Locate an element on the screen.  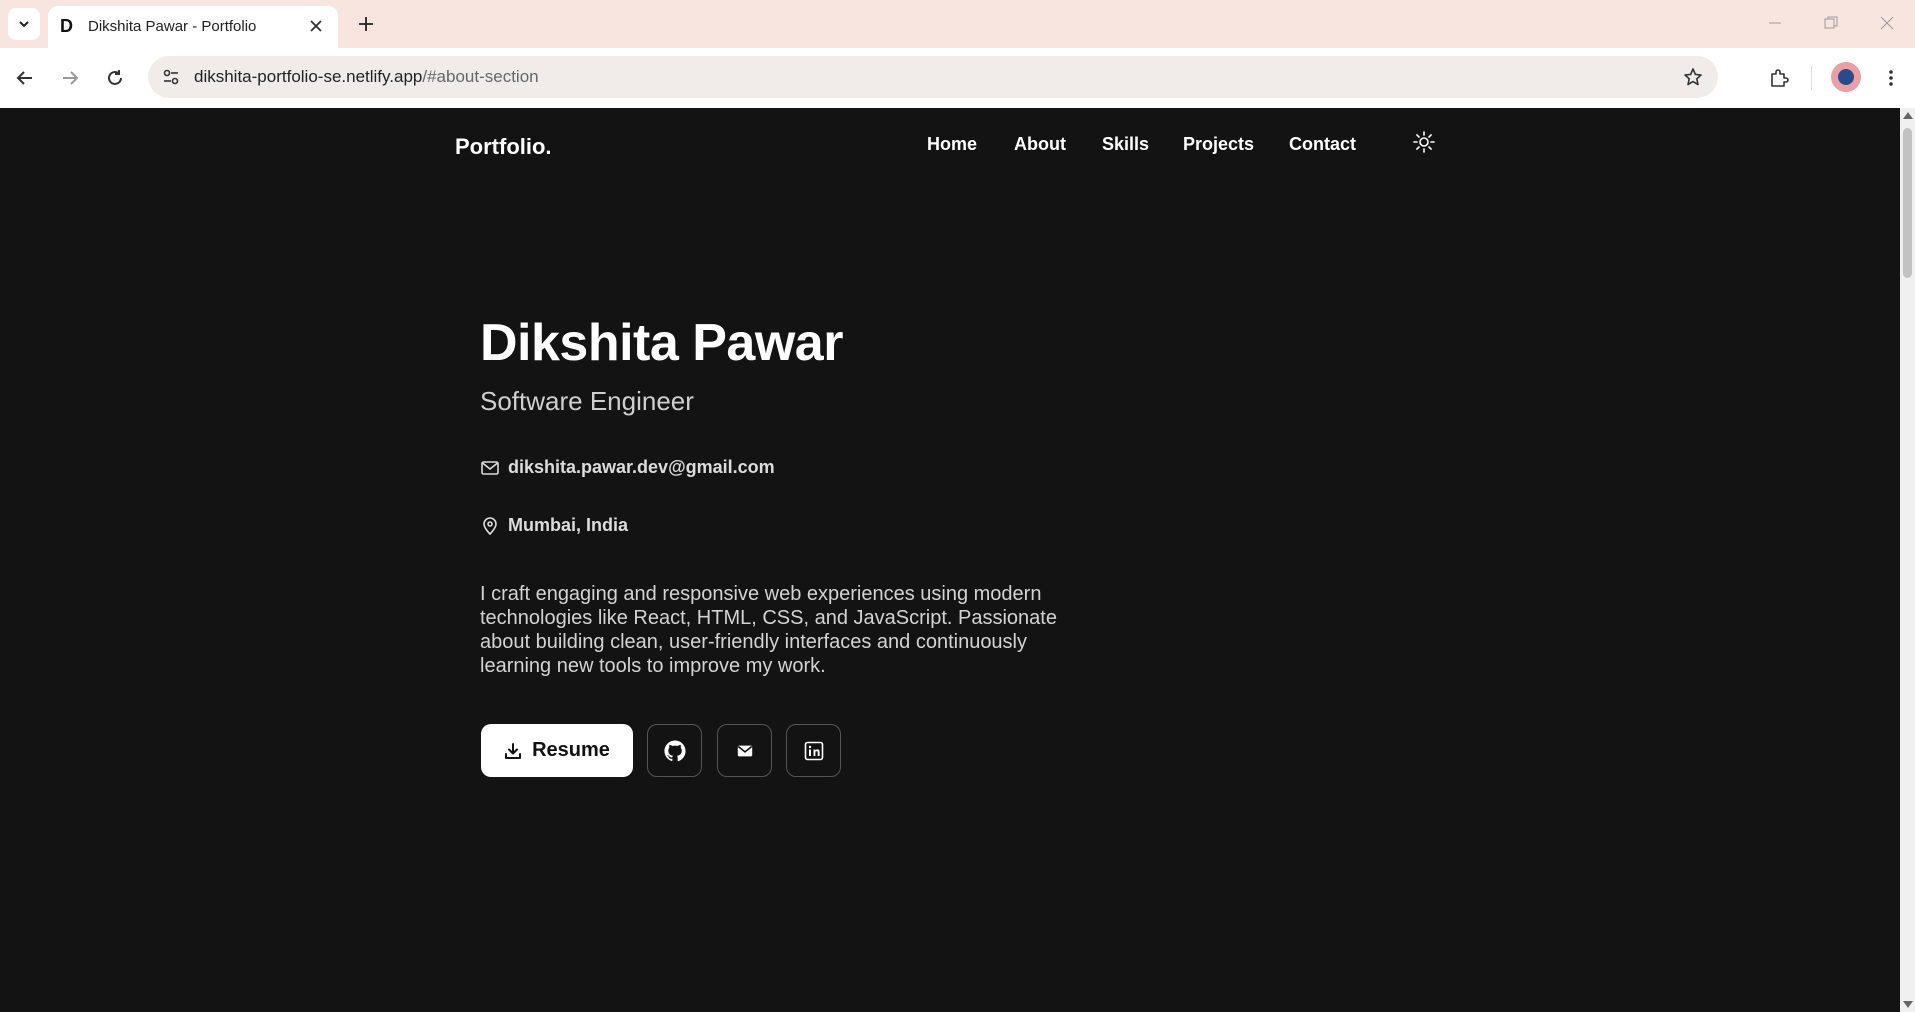
url-host: dikshita-portfolio-se.netlify.app is located at coordinates (308, 76).